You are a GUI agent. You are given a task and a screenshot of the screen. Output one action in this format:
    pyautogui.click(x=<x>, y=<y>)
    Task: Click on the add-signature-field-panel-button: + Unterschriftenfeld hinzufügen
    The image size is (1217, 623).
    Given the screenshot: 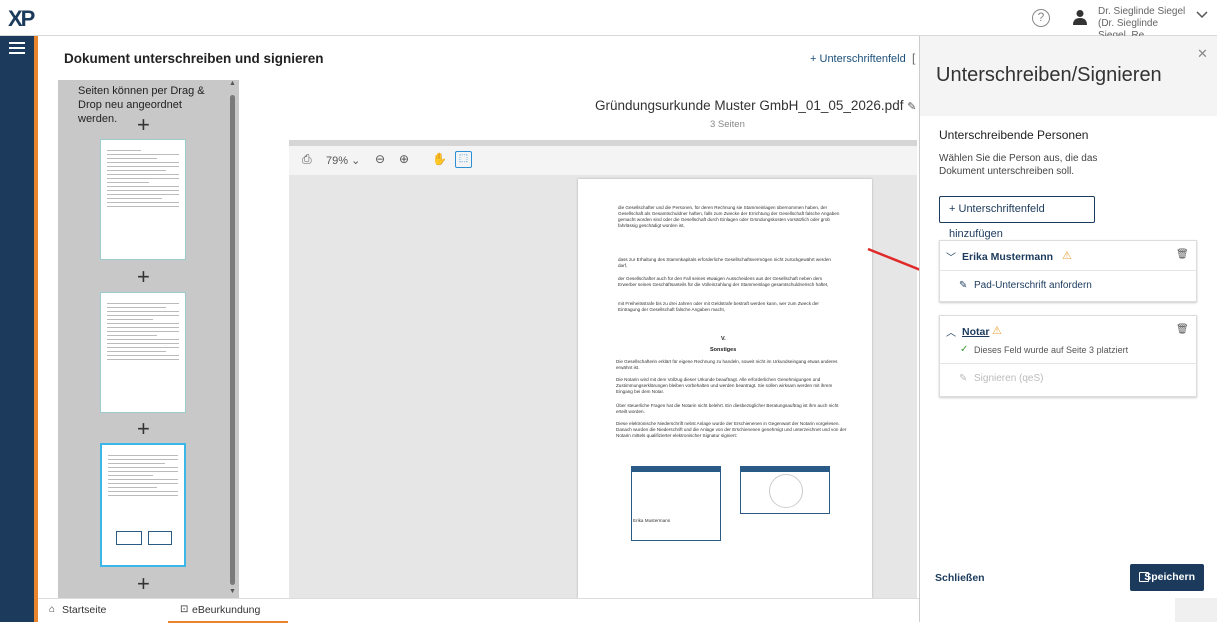 What is the action you would take?
    pyautogui.click(x=1017, y=218)
    